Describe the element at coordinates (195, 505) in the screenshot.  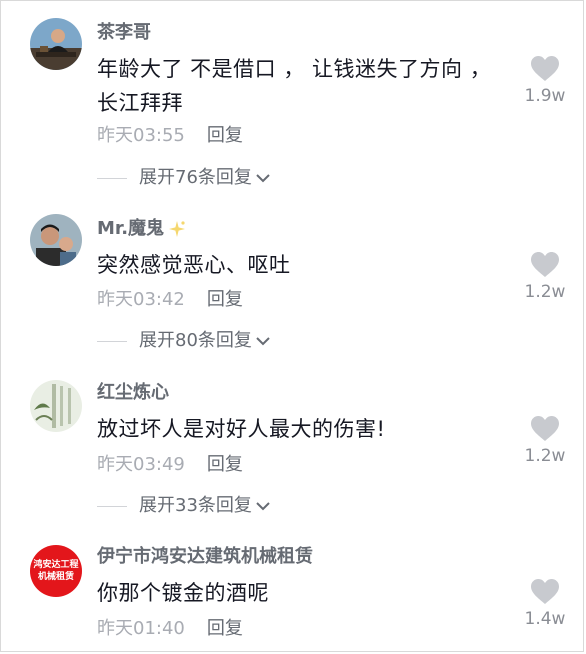
I see `expand-replies-label: 展开33条回复` at that location.